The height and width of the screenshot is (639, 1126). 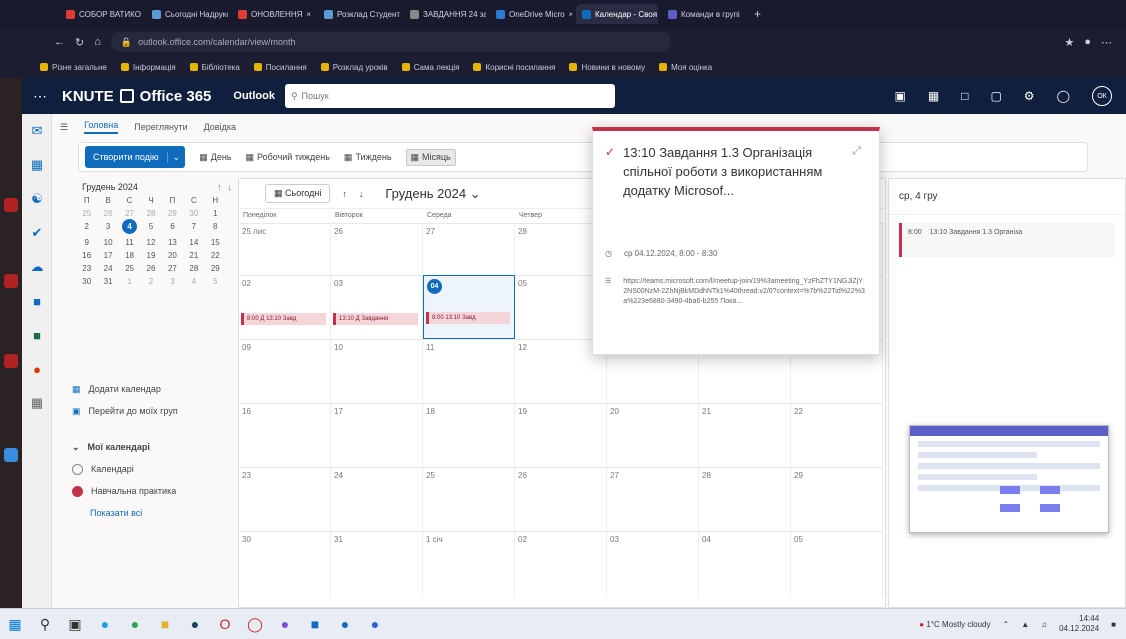 What do you see at coordinates (215, 281) in the screenshot?
I see `mini-day: 5` at bounding box center [215, 281].